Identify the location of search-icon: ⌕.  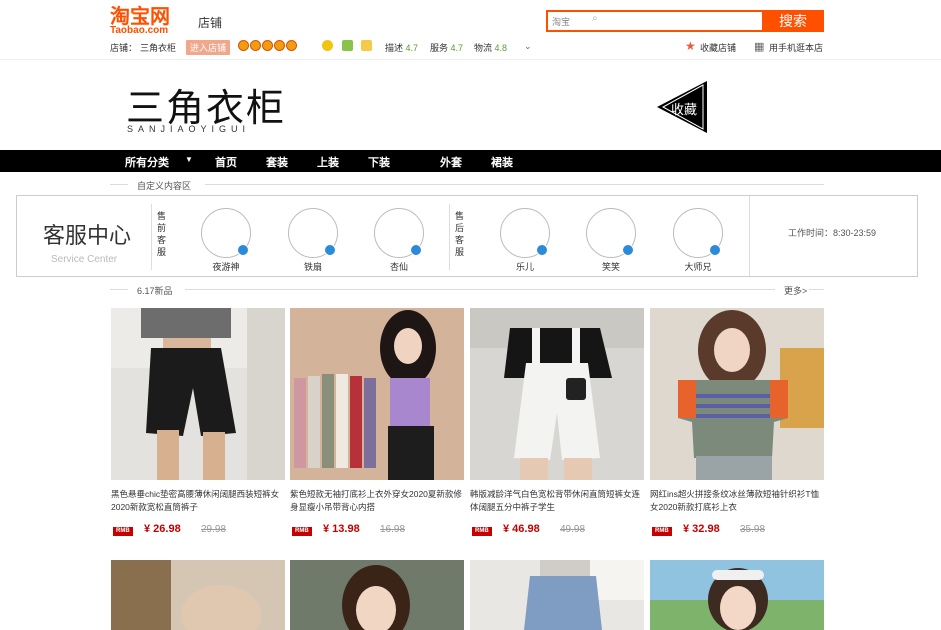
(595, 18).